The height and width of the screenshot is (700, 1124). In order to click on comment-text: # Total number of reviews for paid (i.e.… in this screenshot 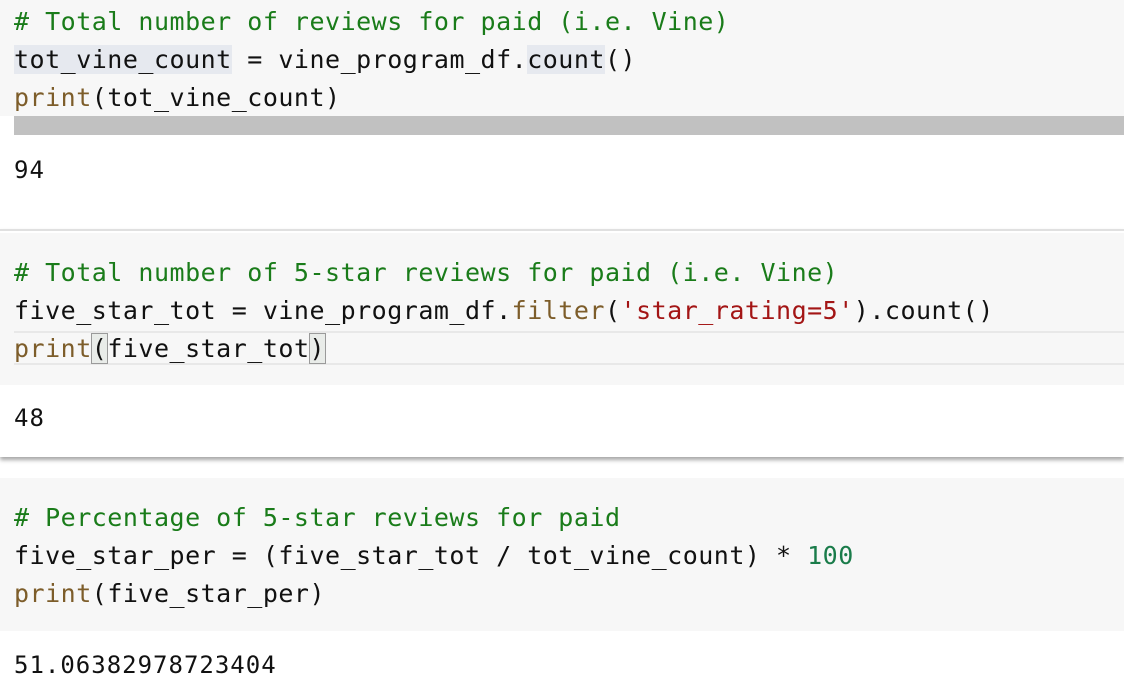, I will do `click(372, 21)`.